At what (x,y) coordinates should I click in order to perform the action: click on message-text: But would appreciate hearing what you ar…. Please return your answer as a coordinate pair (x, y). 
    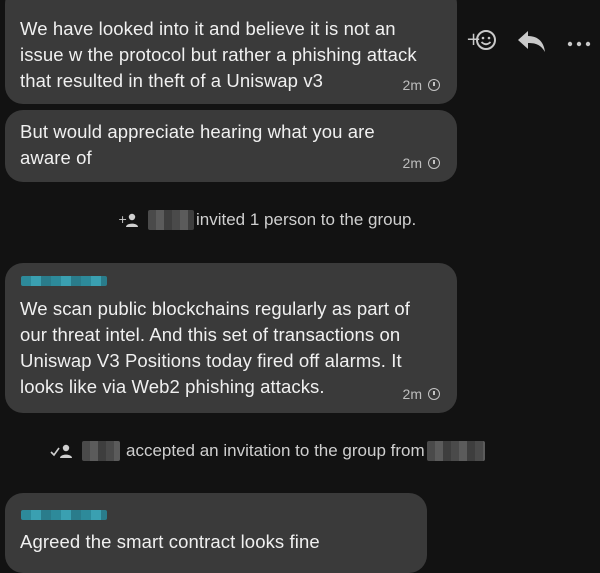
    Looking at the image, I should click on (197, 144).